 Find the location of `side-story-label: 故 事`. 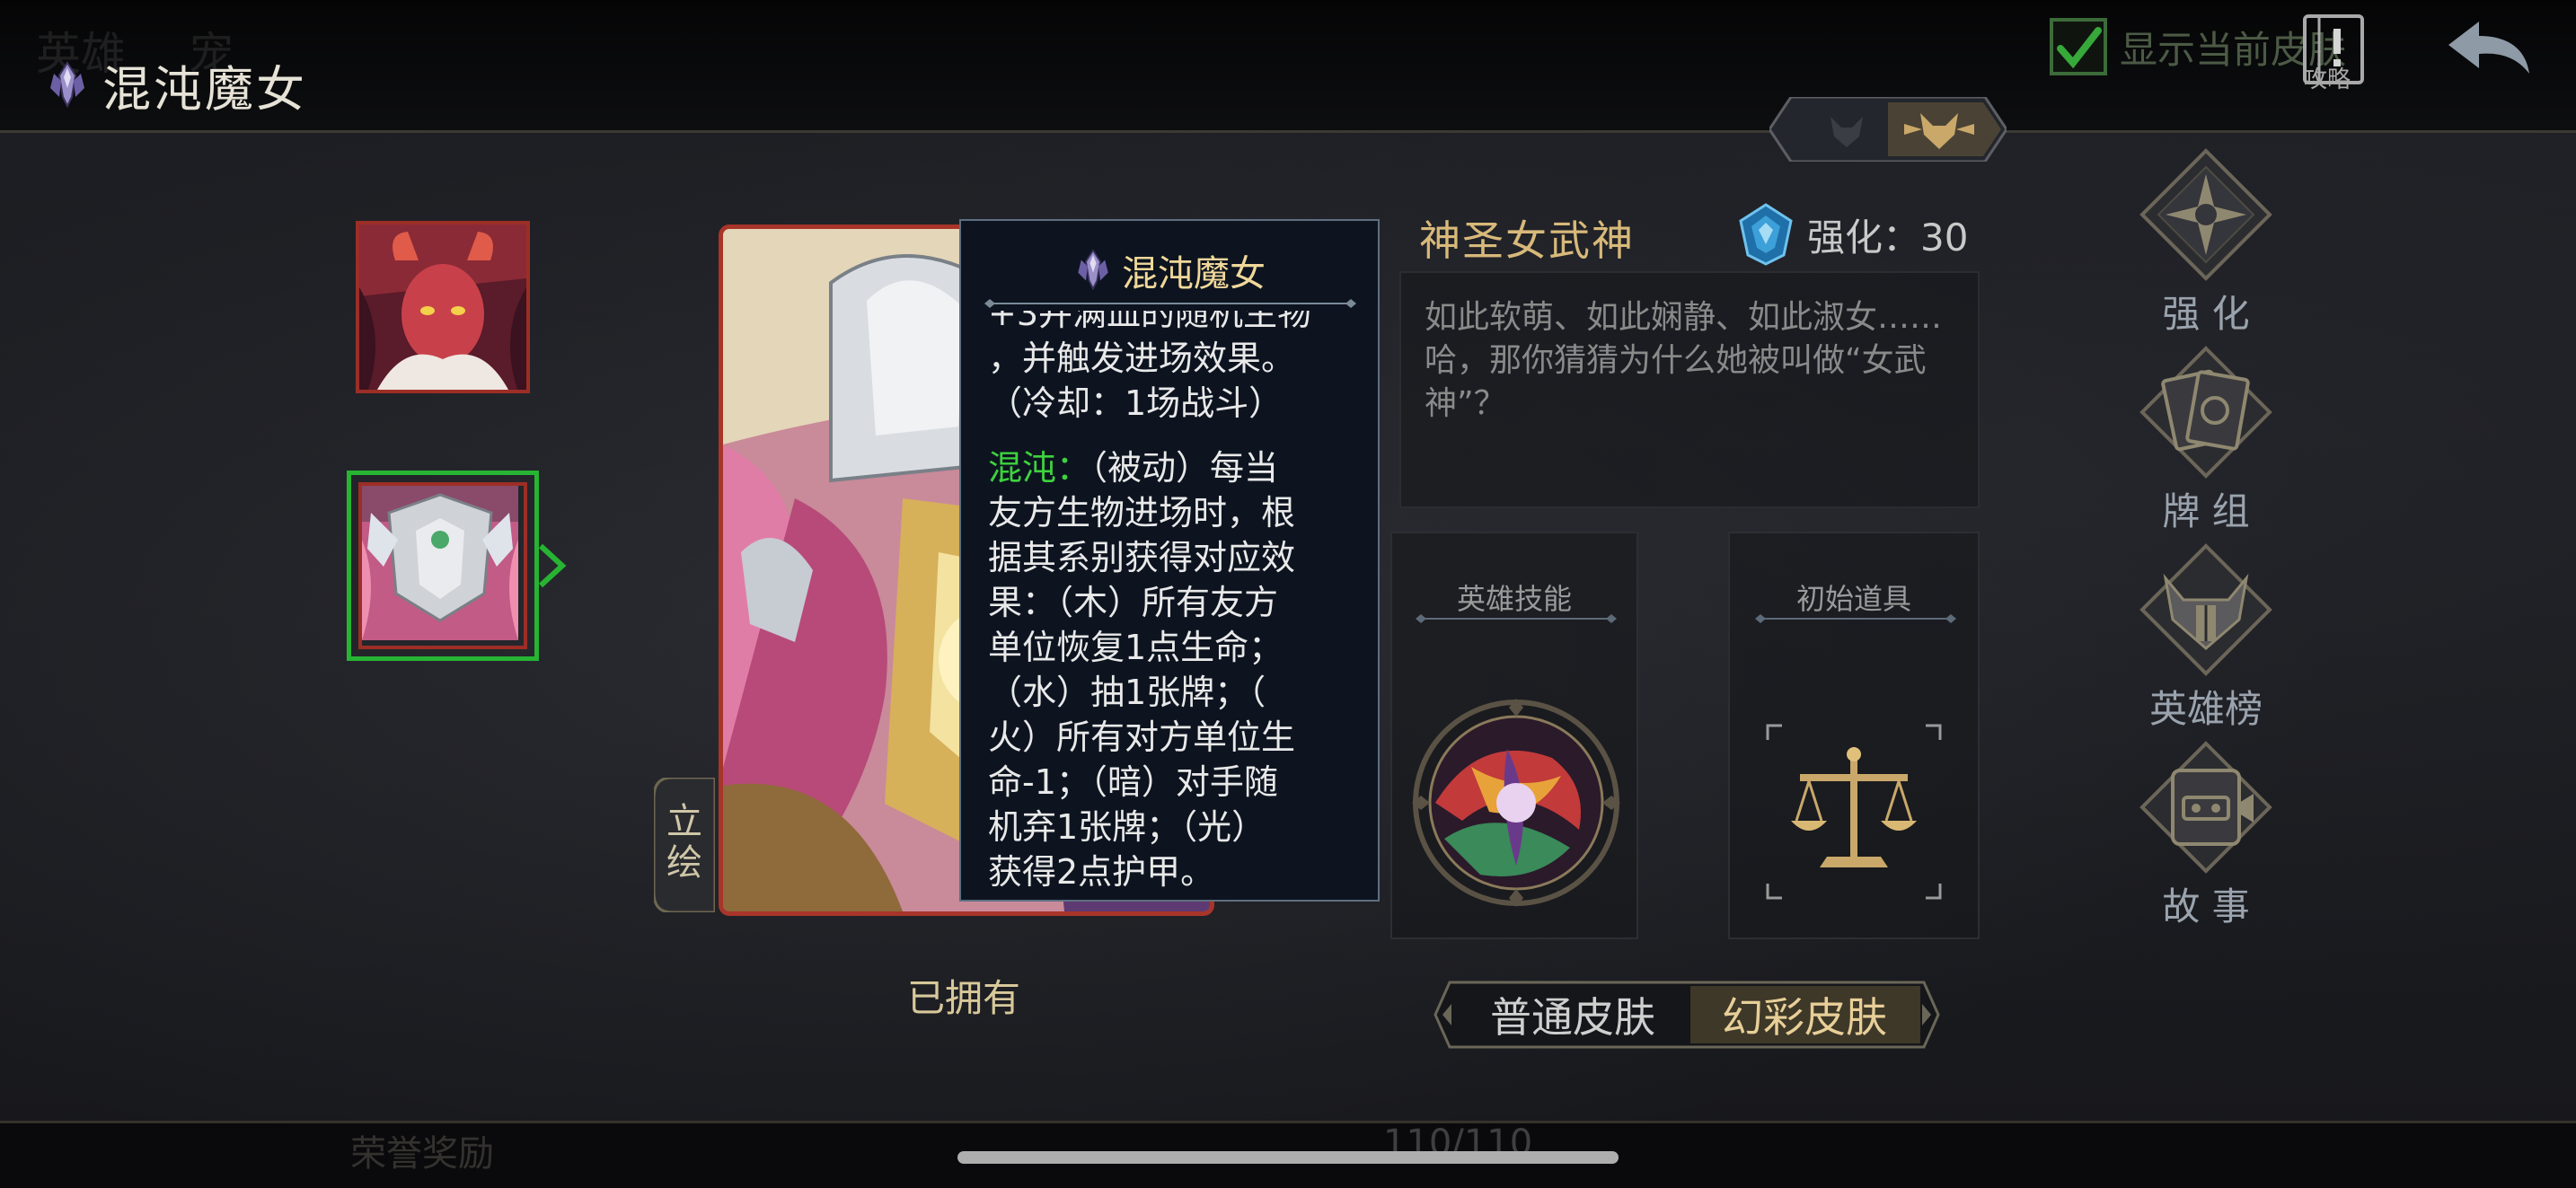

side-story-label: 故 事 is located at coordinates (2206, 906).